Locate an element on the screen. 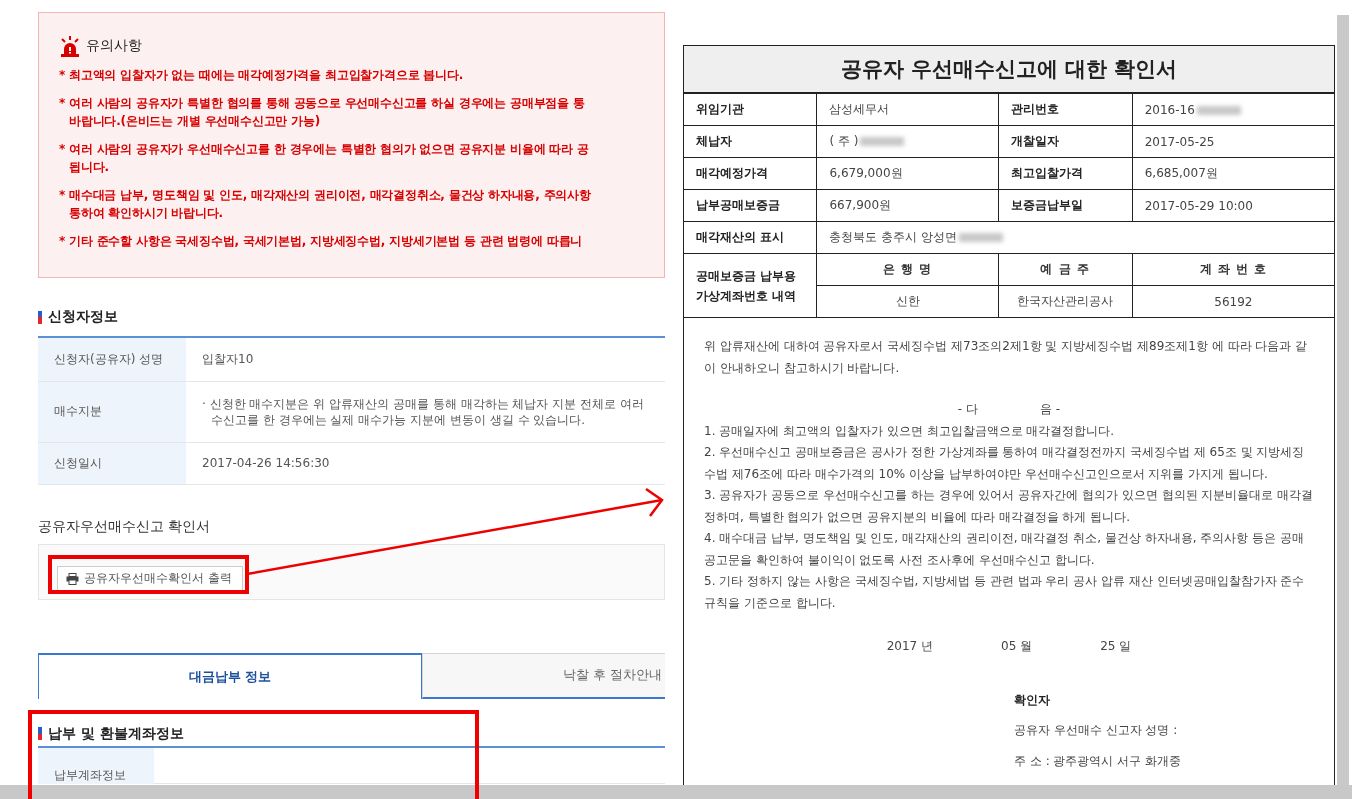  signer-text: 공유자 우선매수 신고자 성명 : is located at coordinates (1096, 730).